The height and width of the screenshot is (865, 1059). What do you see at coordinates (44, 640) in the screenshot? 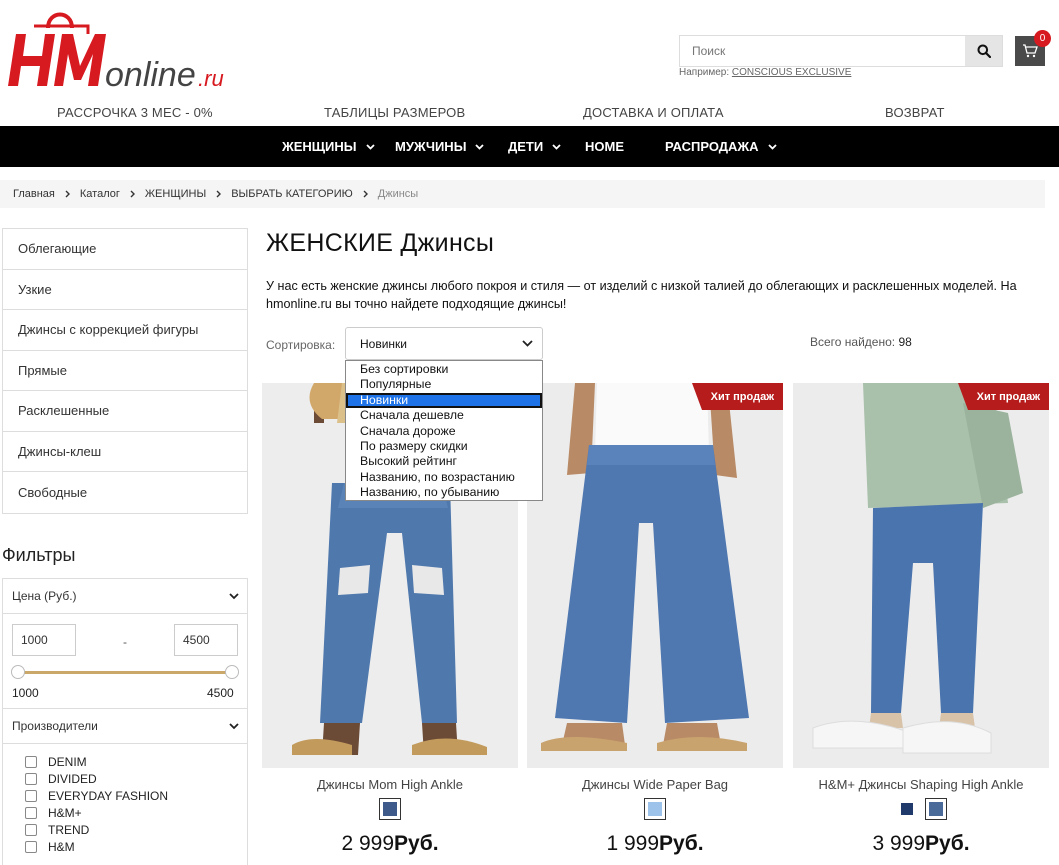
I see `price-min-input: 1000` at bounding box center [44, 640].